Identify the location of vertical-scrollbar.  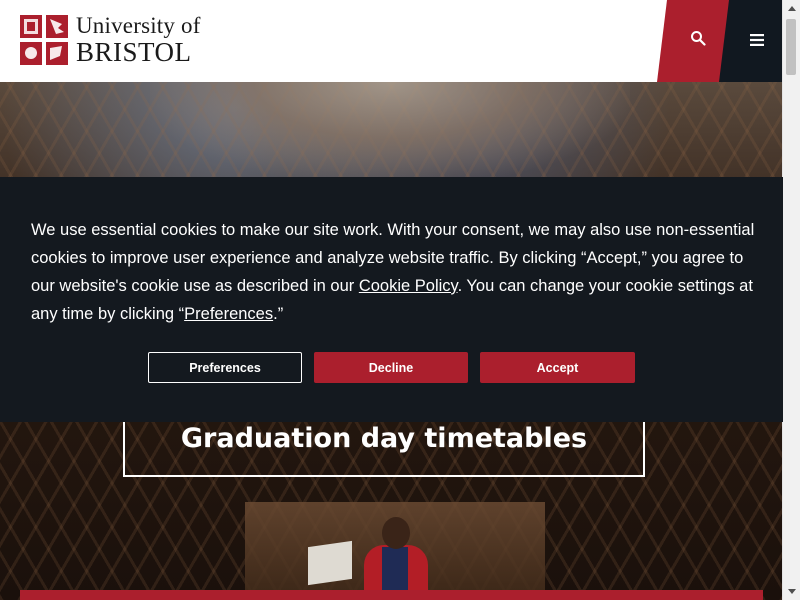
(791, 300).